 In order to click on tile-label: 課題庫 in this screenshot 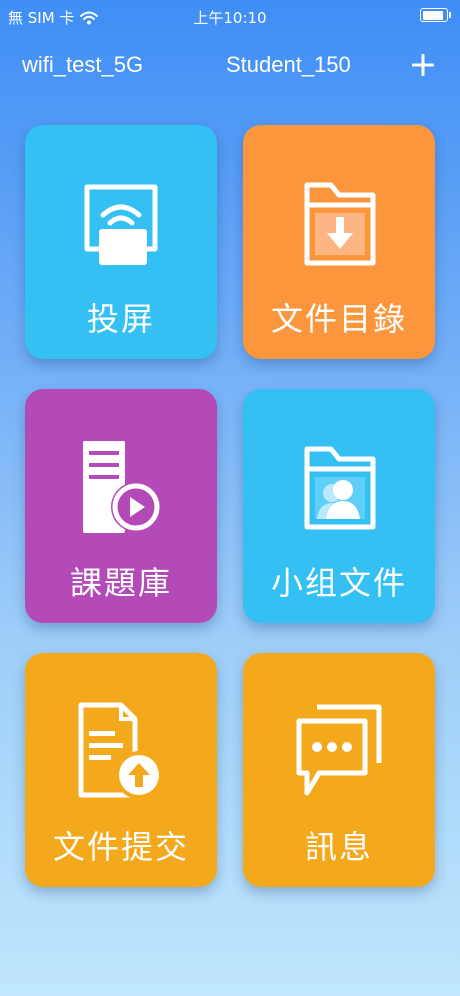, I will do `click(120, 583)`.